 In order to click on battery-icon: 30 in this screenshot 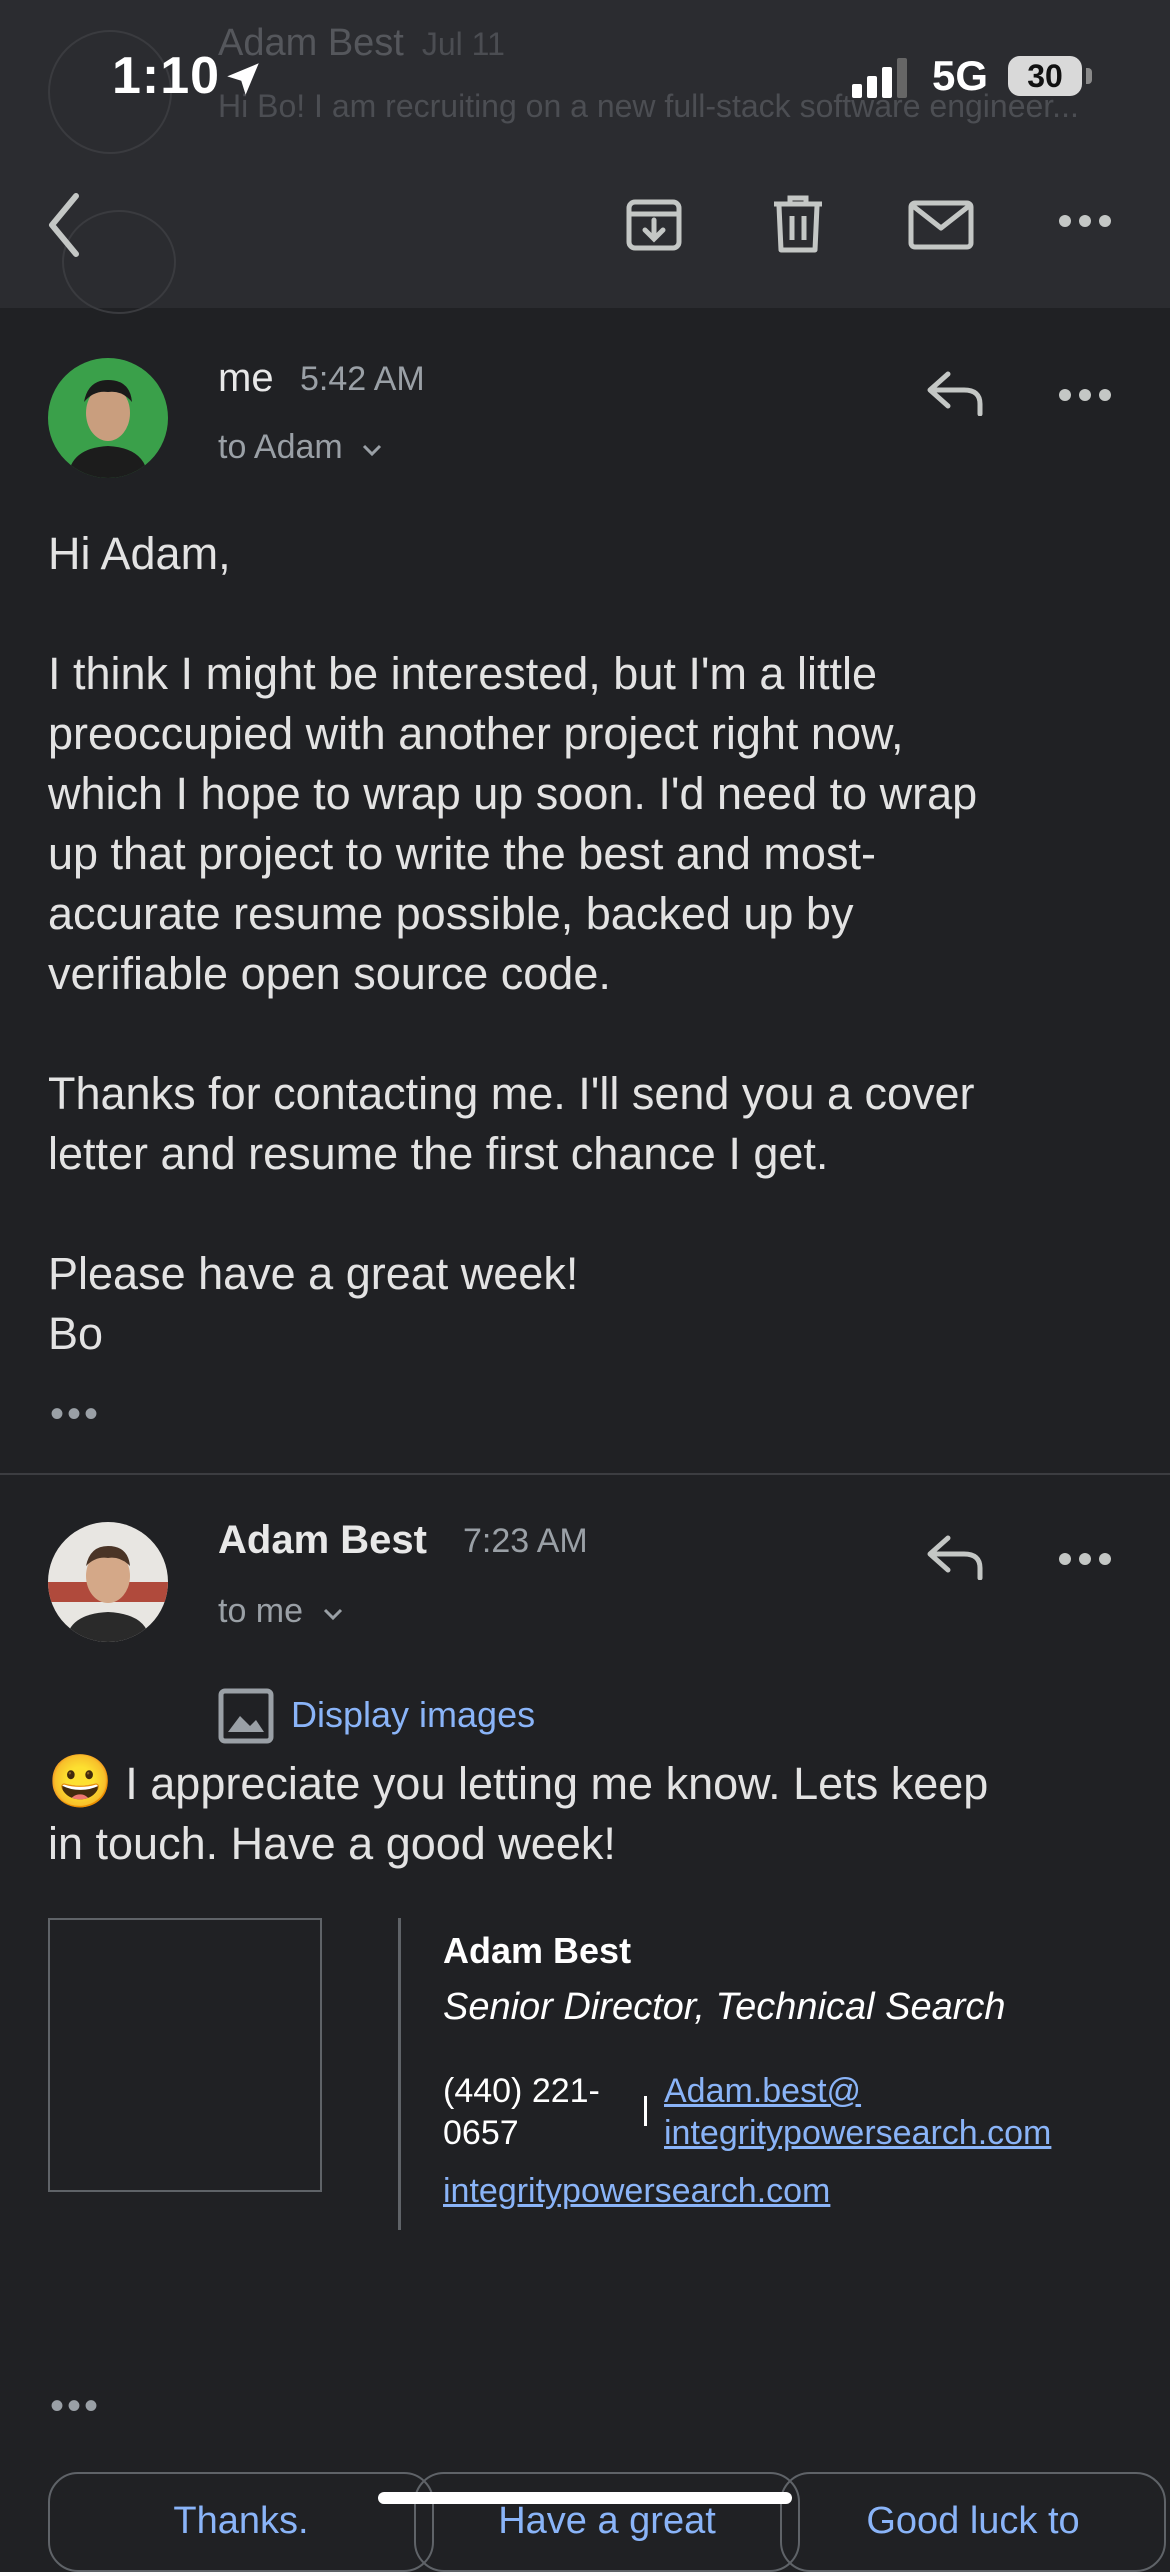, I will do `click(1045, 76)`.